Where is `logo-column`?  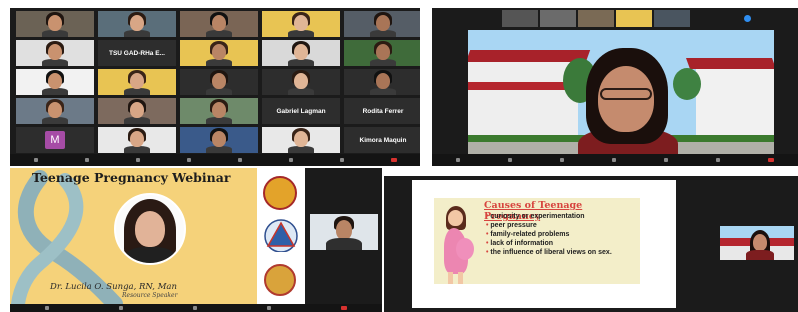
logo-column is located at coordinates (281, 236).